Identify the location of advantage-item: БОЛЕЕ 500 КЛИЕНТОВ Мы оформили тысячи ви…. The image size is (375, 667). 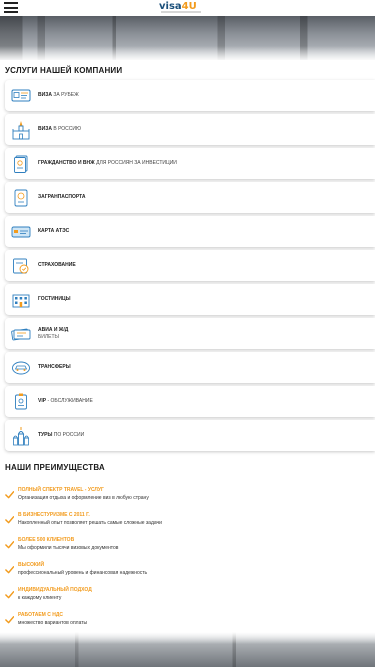
(185, 549).